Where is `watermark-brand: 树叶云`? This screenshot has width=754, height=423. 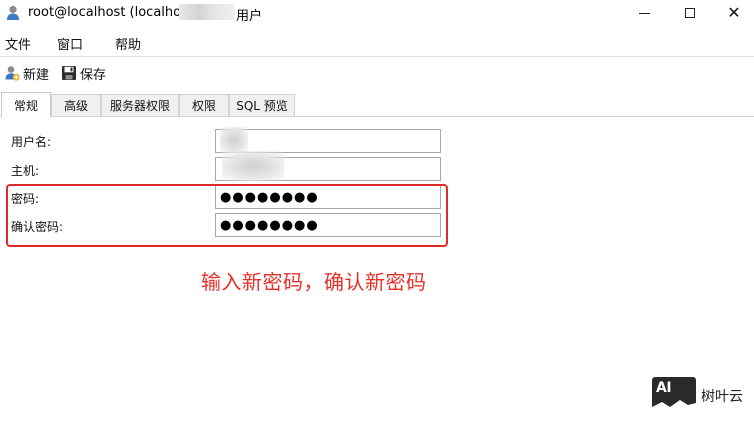
watermark-brand: 树叶云 is located at coordinates (722, 397).